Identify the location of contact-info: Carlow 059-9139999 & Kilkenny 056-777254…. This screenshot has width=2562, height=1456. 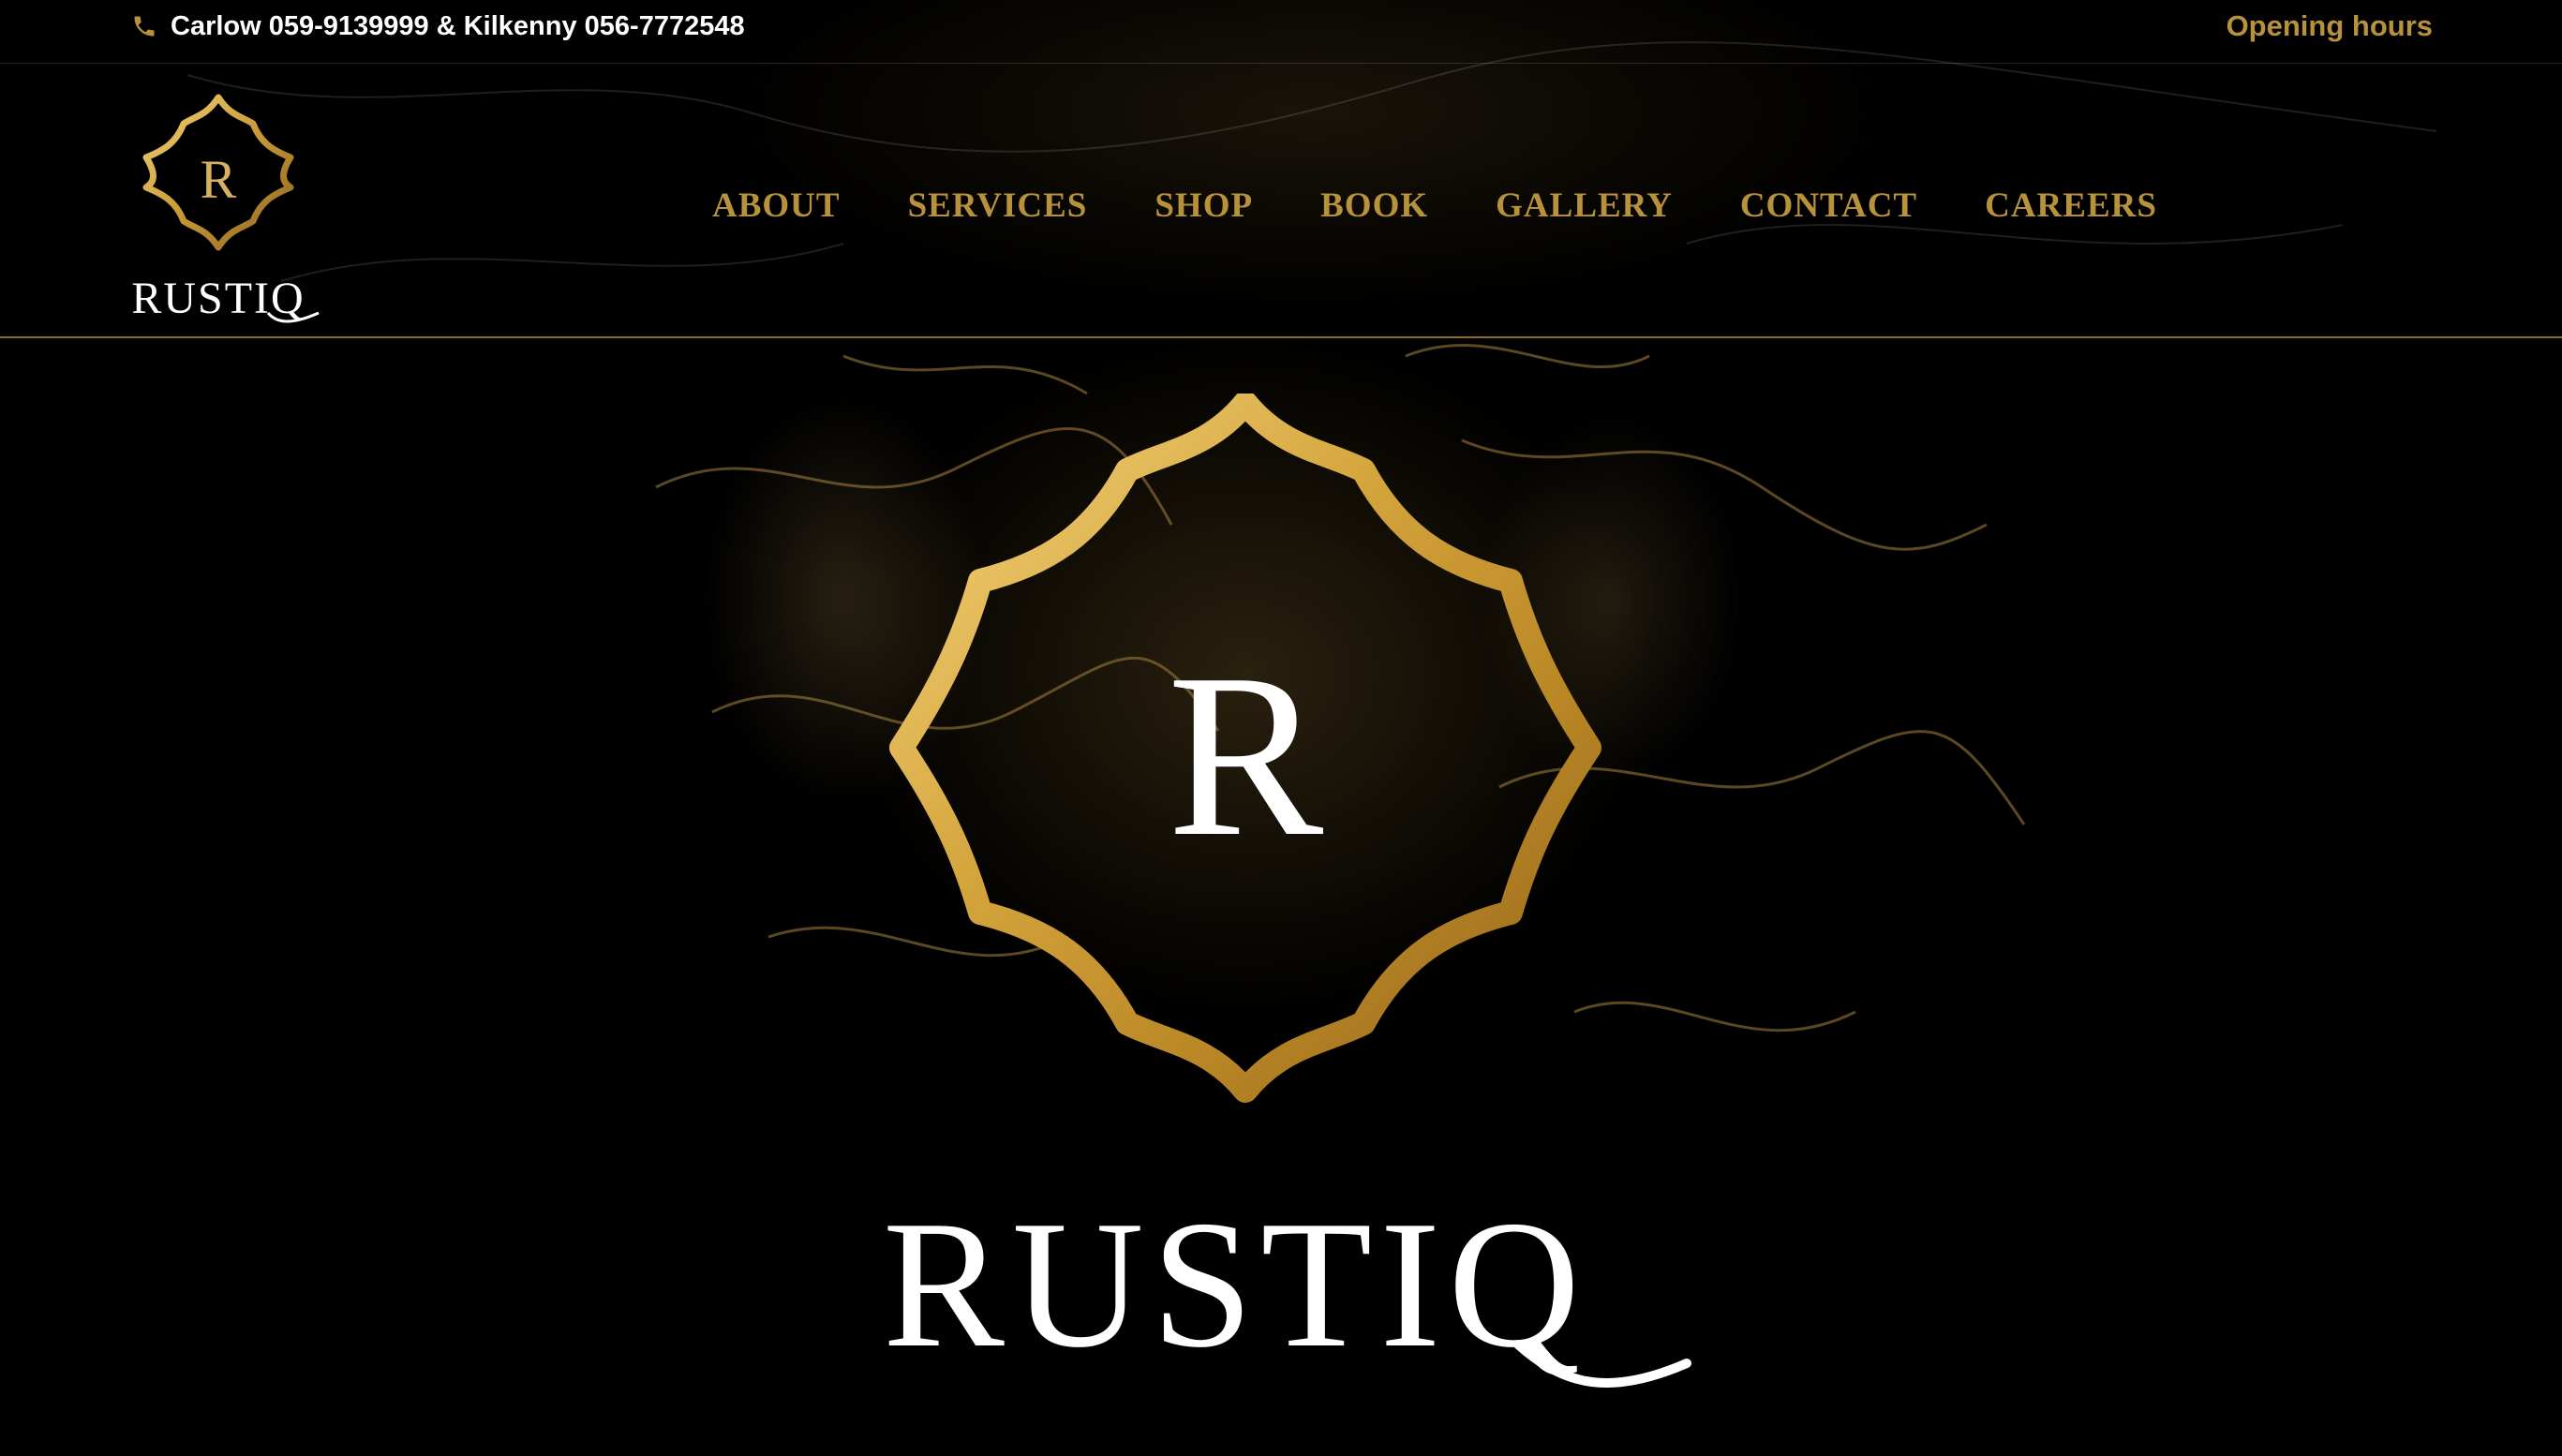
(438, 26).